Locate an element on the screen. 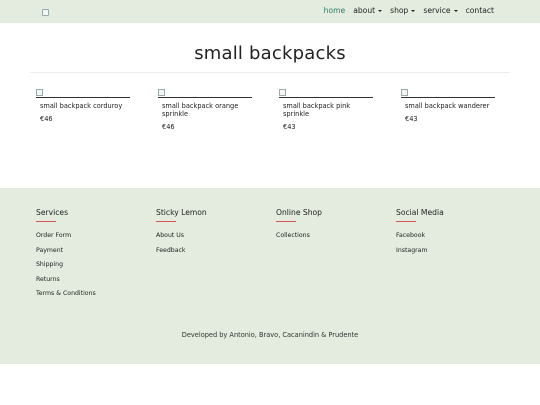 The image size is (540, 405). nav-contact-label: contact is located at coordinates (479, 10).